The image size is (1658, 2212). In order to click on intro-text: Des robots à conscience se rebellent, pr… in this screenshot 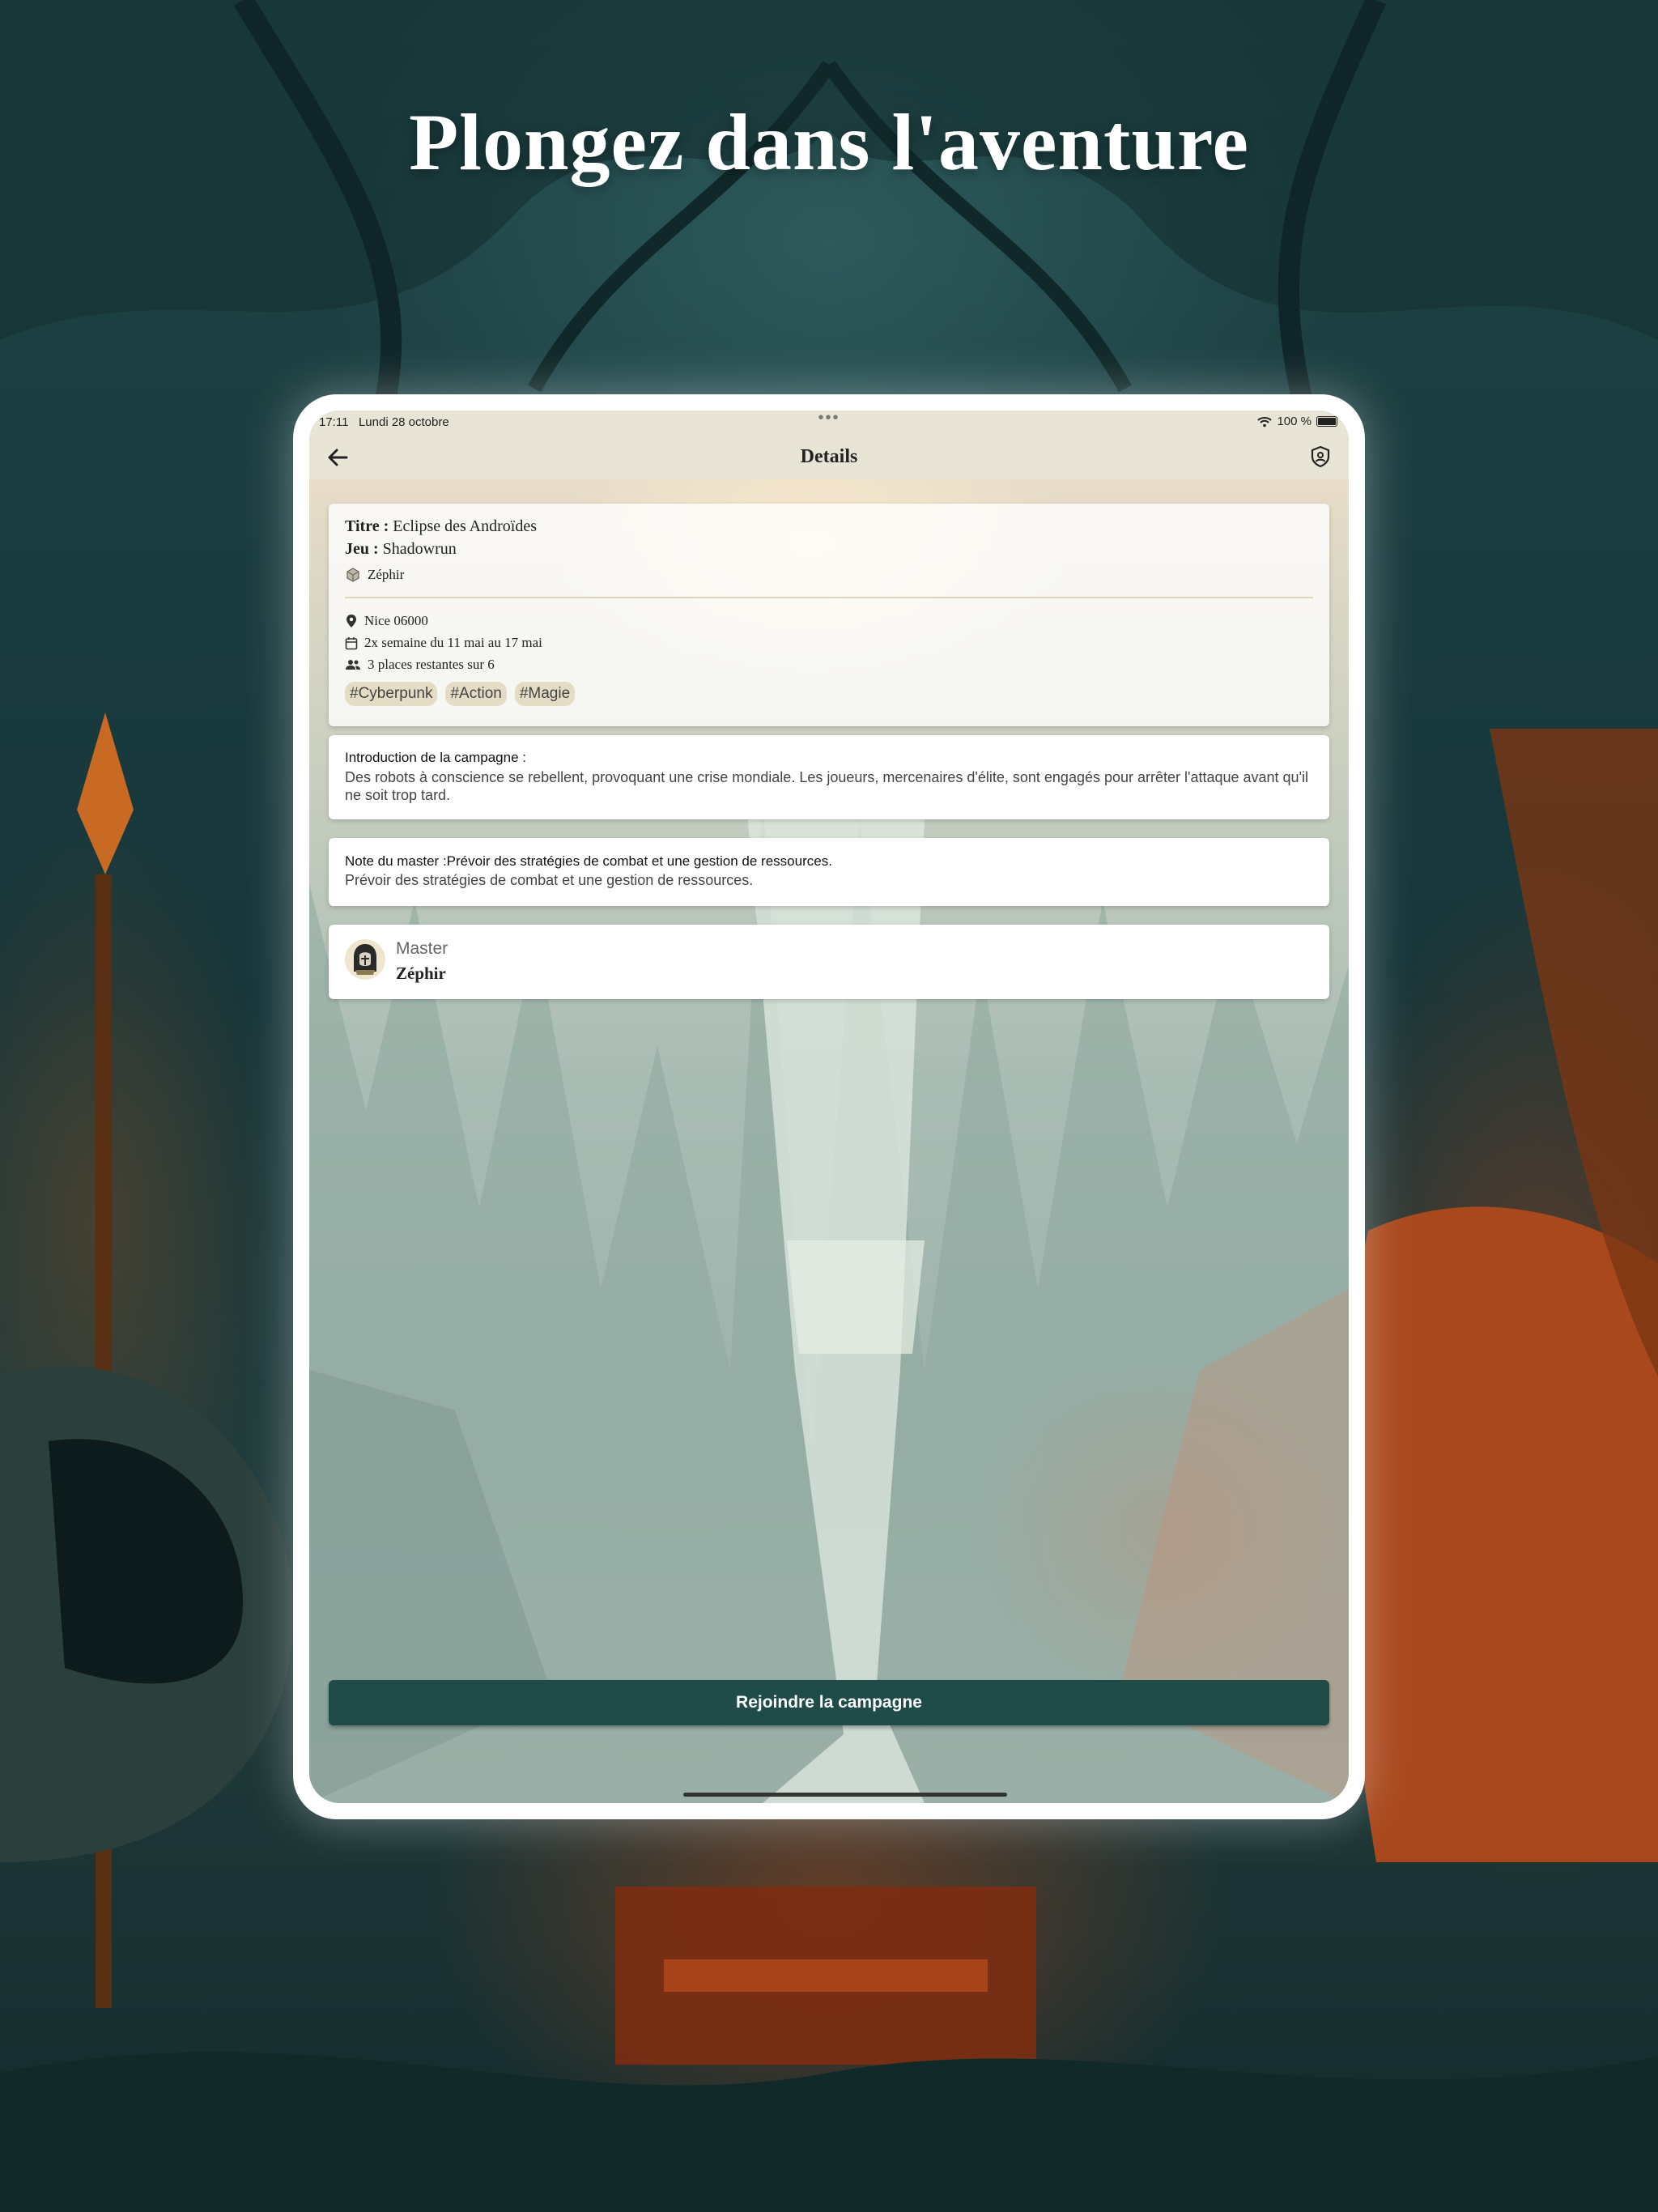, I will do `click(827, 786)`.